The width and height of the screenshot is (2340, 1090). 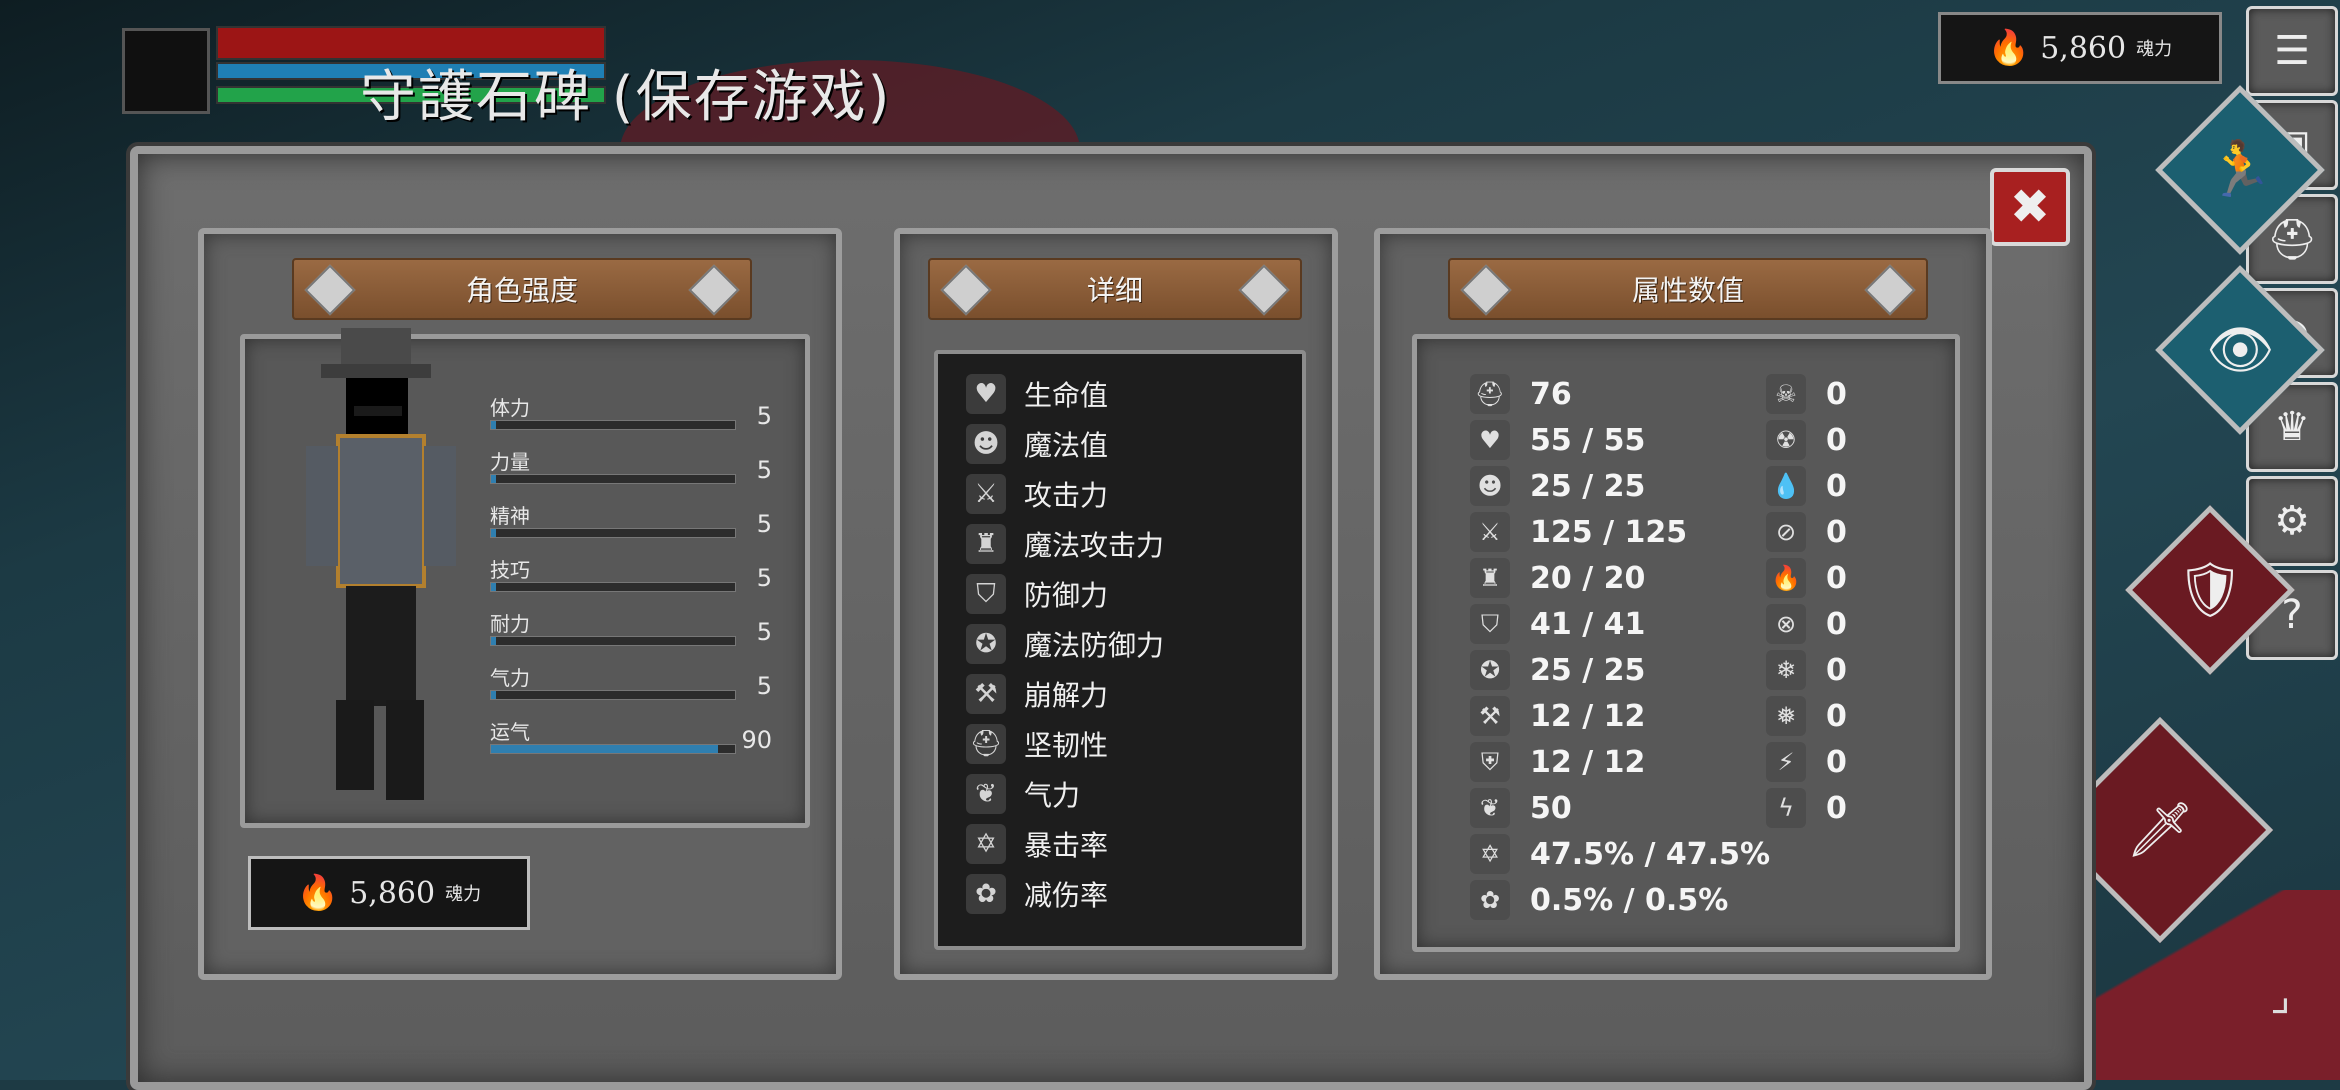 I want to click on attribute-value: 47.5% / 47.5%, so click(x=1650, y=854).